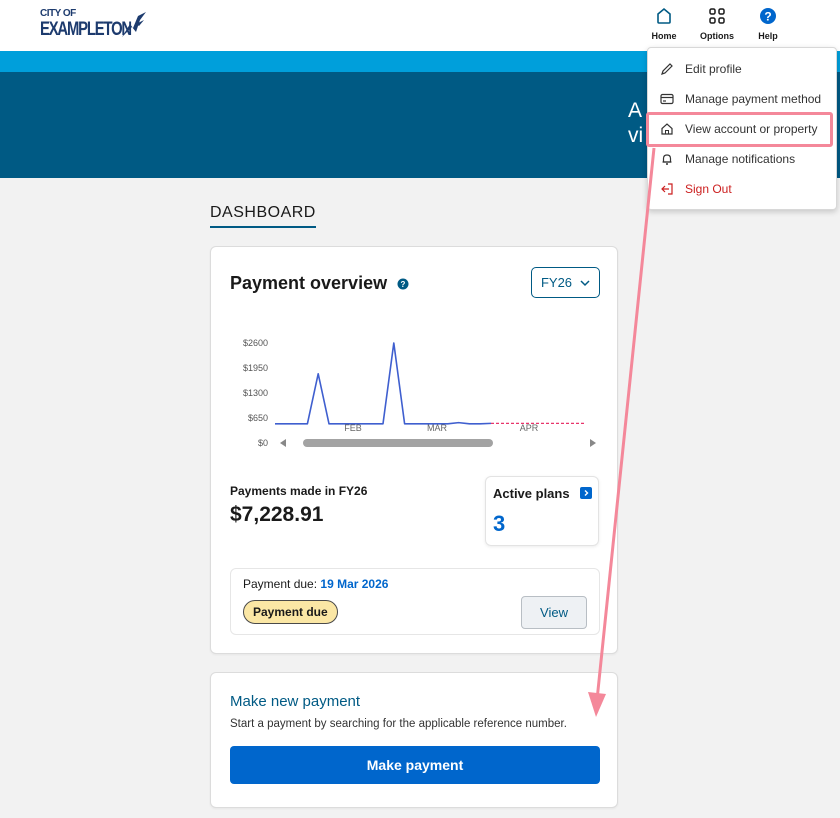 This screenshot has height=818, width=840. Describe the element at coordinates (664, 36) in the screenshot. I see `nav-home-label: Home` at that location.